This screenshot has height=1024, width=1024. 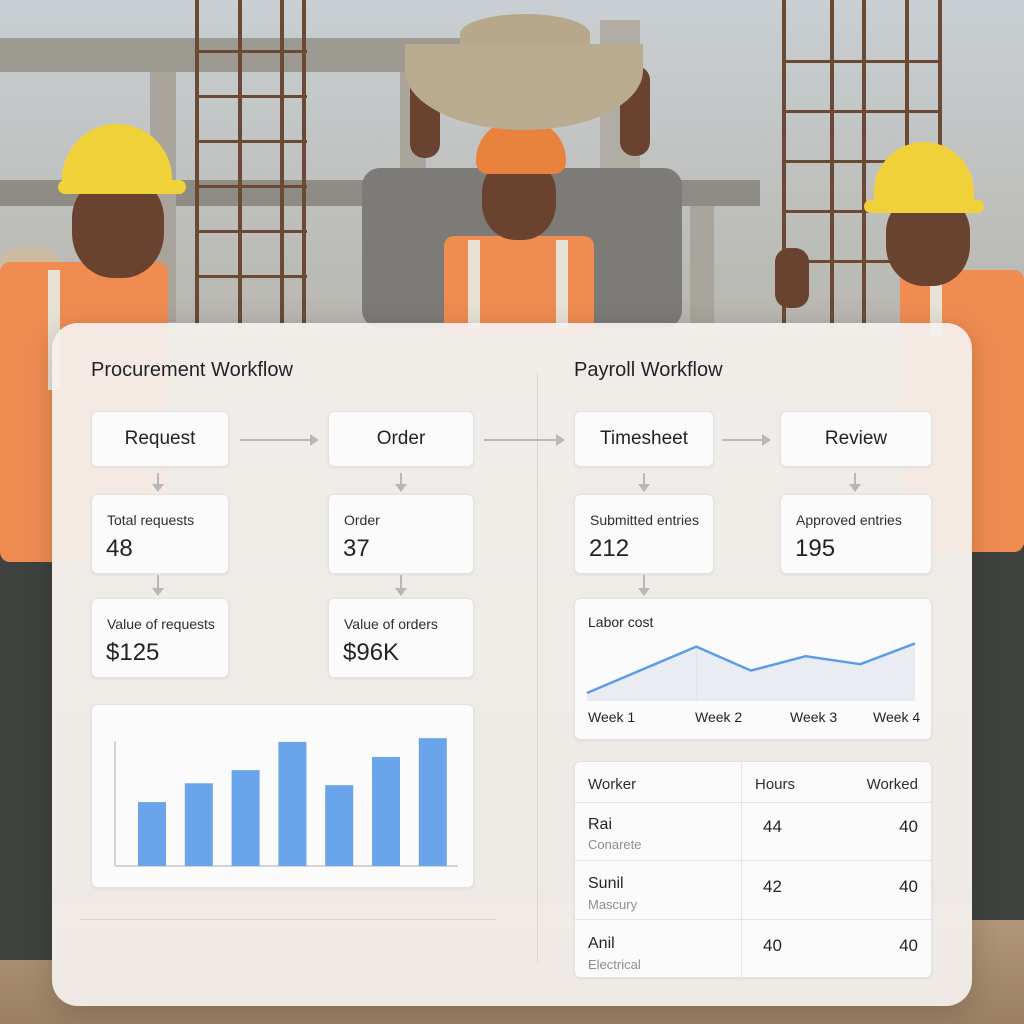 I want to click on step-request: Request, so click(x=160, y=439).